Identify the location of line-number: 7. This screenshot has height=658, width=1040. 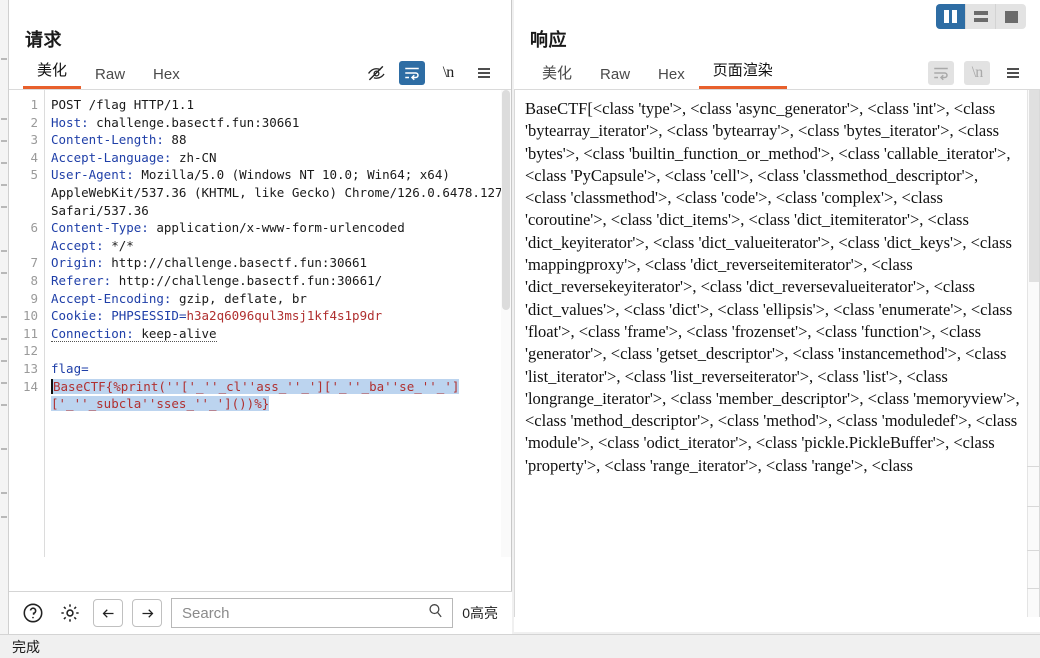
(34, 263).